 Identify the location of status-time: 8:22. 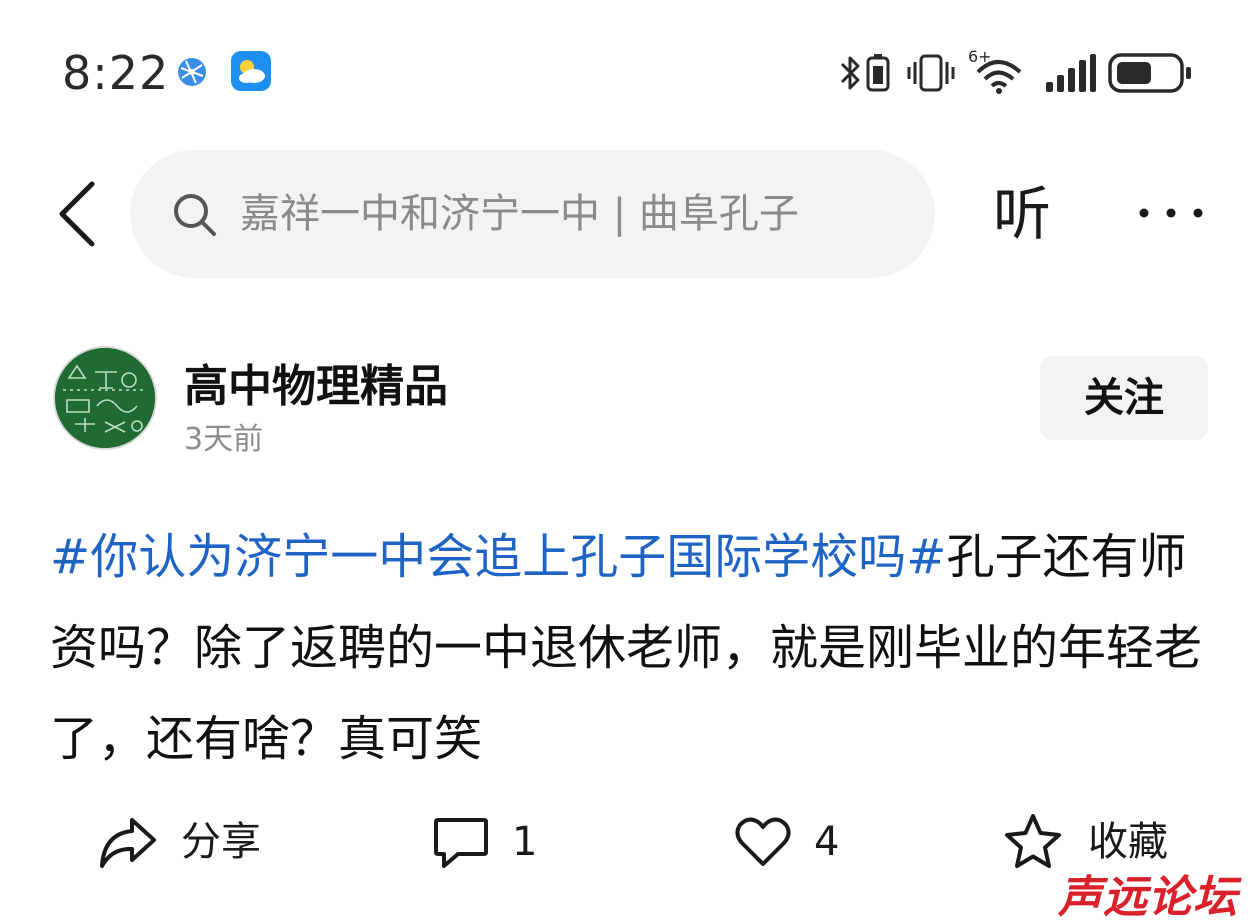
(116, 73).